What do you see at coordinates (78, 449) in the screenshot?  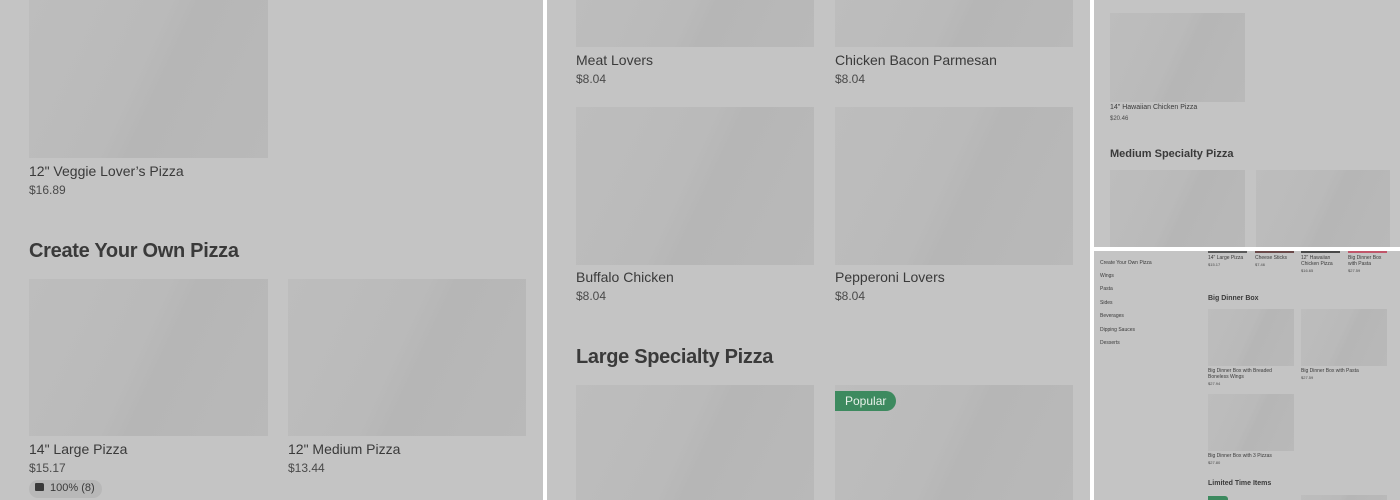 I see `large-pizza-name: 14" Large Pizza` at bounding box center [78, 449].